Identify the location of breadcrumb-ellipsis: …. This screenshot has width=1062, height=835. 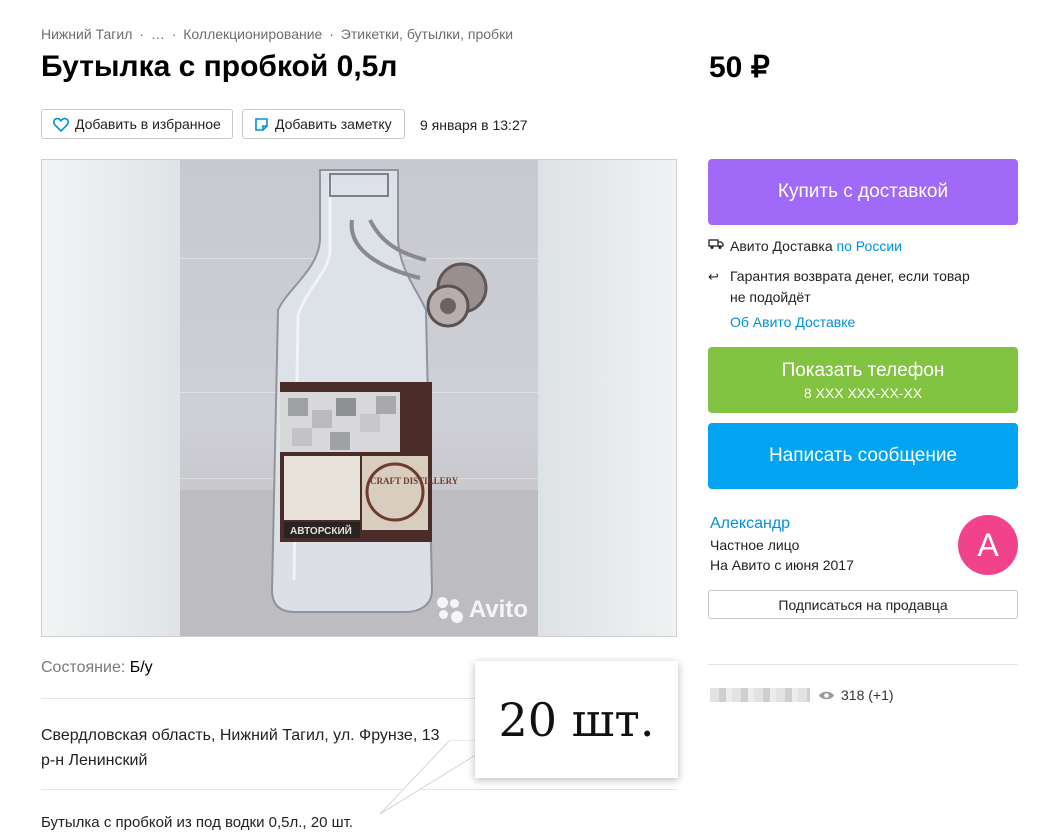
(158, 34).